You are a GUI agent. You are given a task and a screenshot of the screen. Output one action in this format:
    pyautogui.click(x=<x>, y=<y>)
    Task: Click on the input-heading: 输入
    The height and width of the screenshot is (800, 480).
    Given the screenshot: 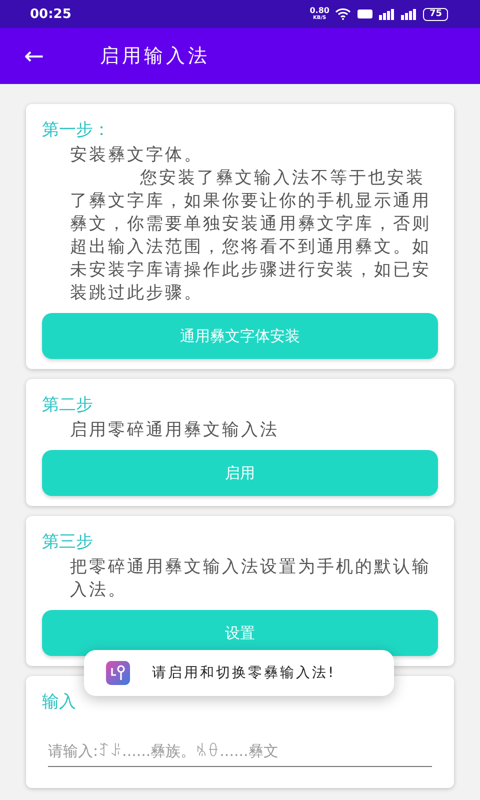 What is the action you would take?
    pyautogui.click(x=59, y=702)
    